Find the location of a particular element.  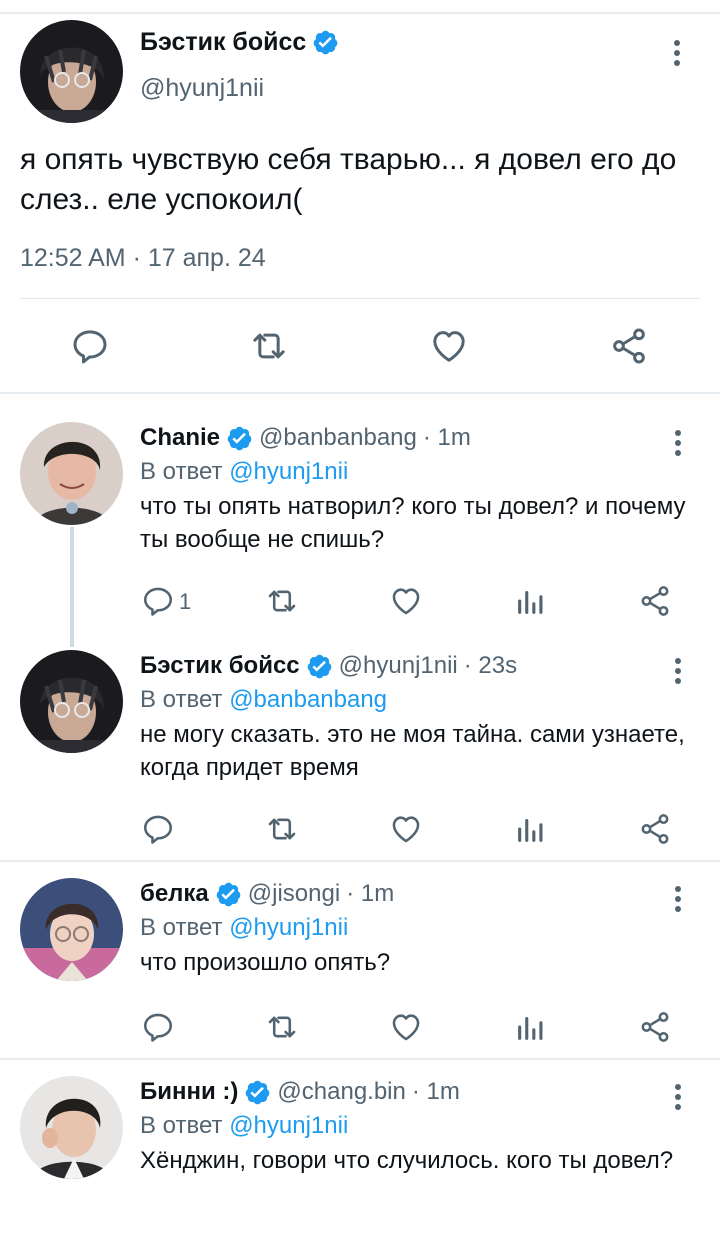

author-name: белка is located at coordinates (174, 894).